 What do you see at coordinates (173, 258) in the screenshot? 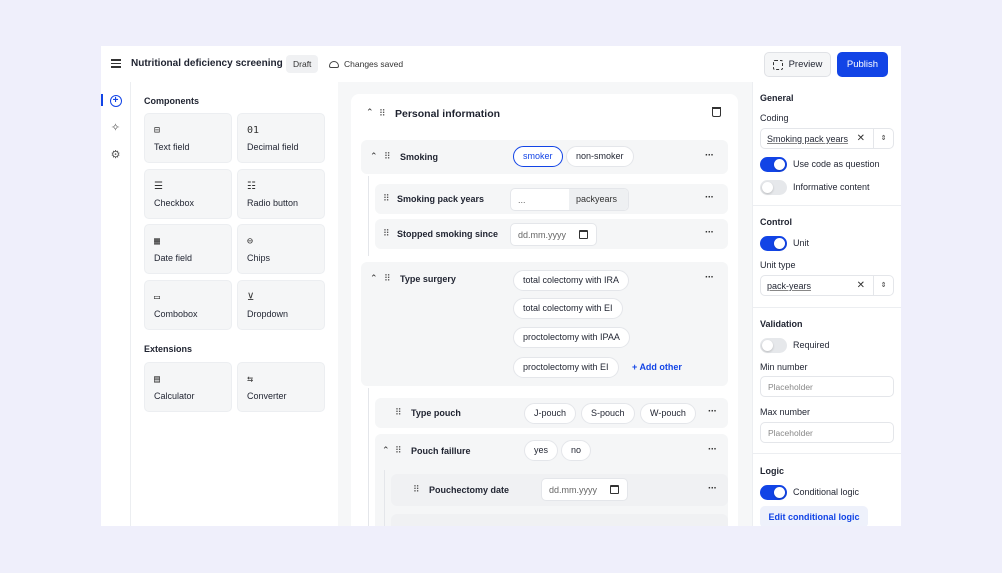
I see `component-label: Date field` at bounding box center [173, 258].